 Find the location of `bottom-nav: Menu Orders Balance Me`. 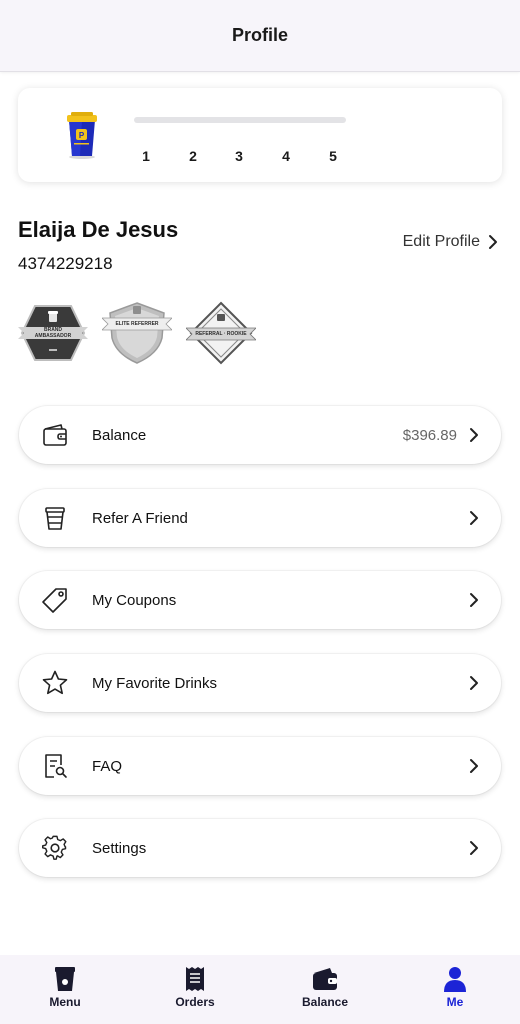

bottom-nav: Menu Orders Balance Me is located at coordinates (260, 989).